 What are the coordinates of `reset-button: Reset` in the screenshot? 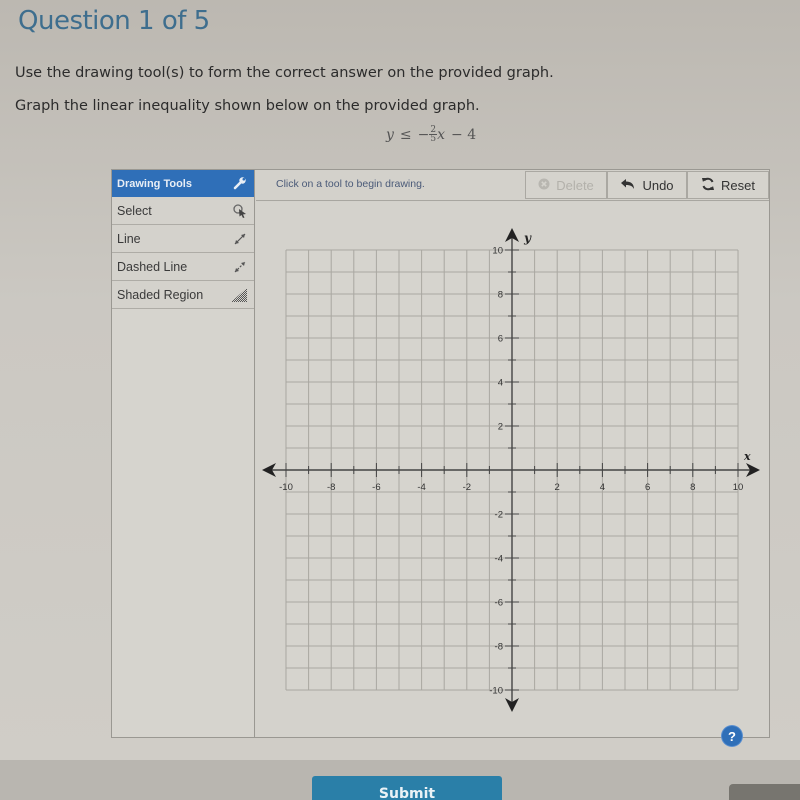 It's located at (728, 185).